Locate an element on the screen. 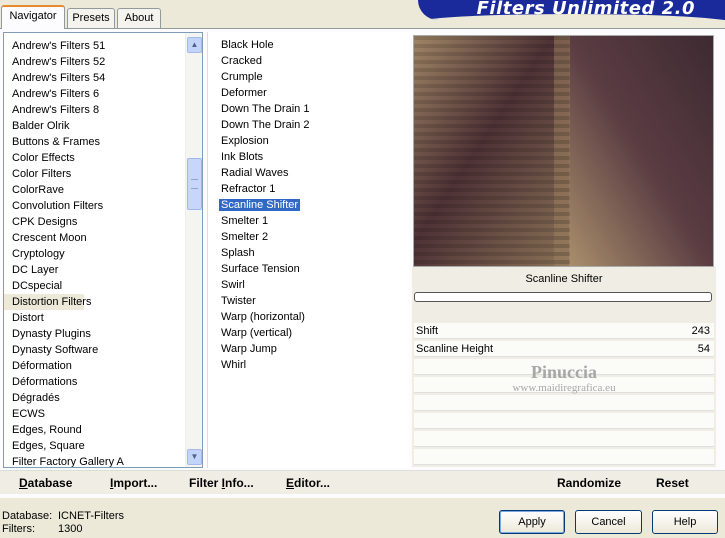 This screenshot has width=725, height=538. filter-item: Ink Blots is located at coordinates (308, 157).